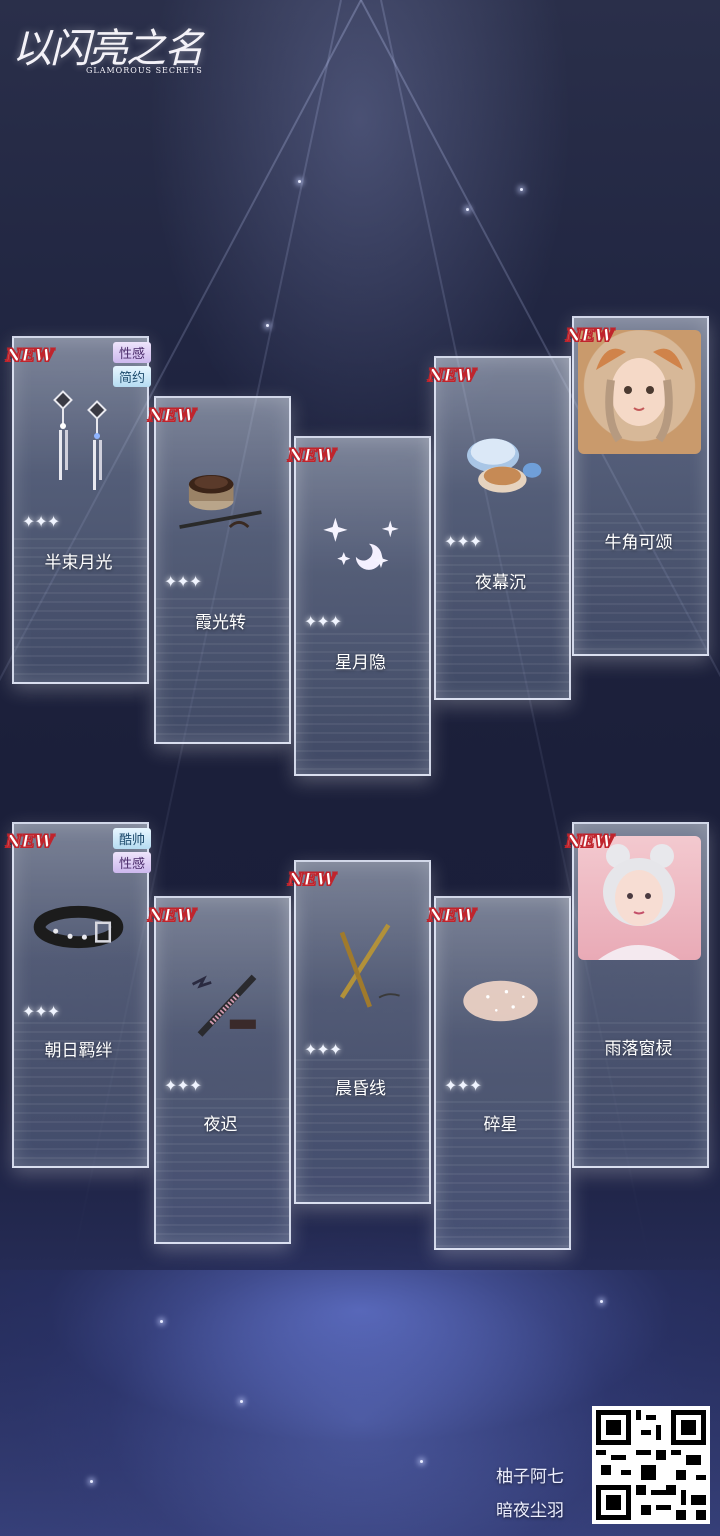  I want to click on item-card: NEW 性感 简约 ✦✦✦ 半束月光, so click(78, 510).